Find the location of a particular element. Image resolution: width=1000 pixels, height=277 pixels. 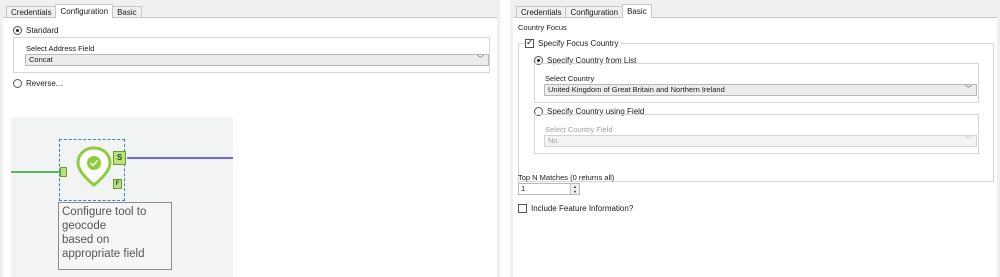

specify-focus-country-checkbox: ✓ is located at coordinates (529, 42).